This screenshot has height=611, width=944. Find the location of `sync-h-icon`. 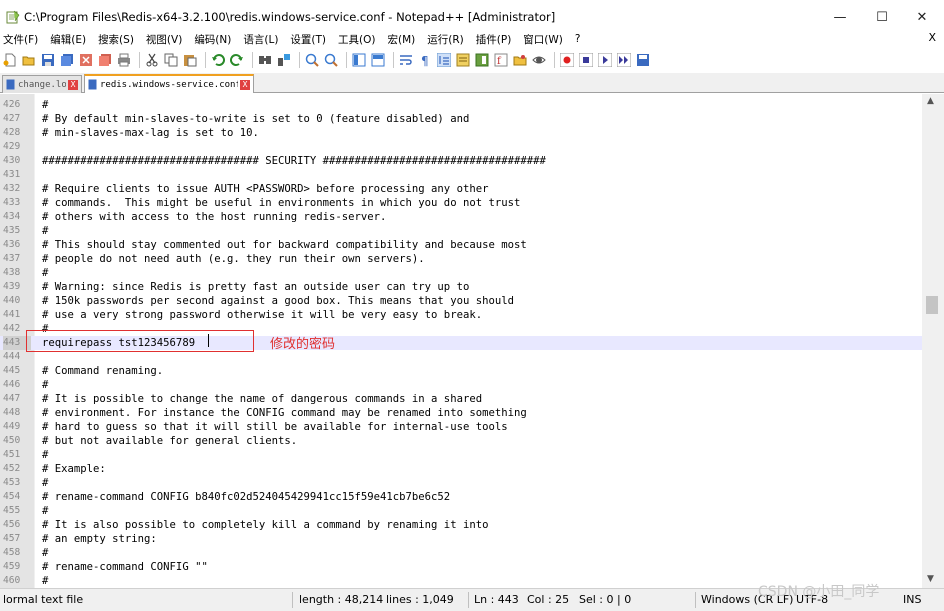

sync-h-icon is located at coordinates (378, 60).